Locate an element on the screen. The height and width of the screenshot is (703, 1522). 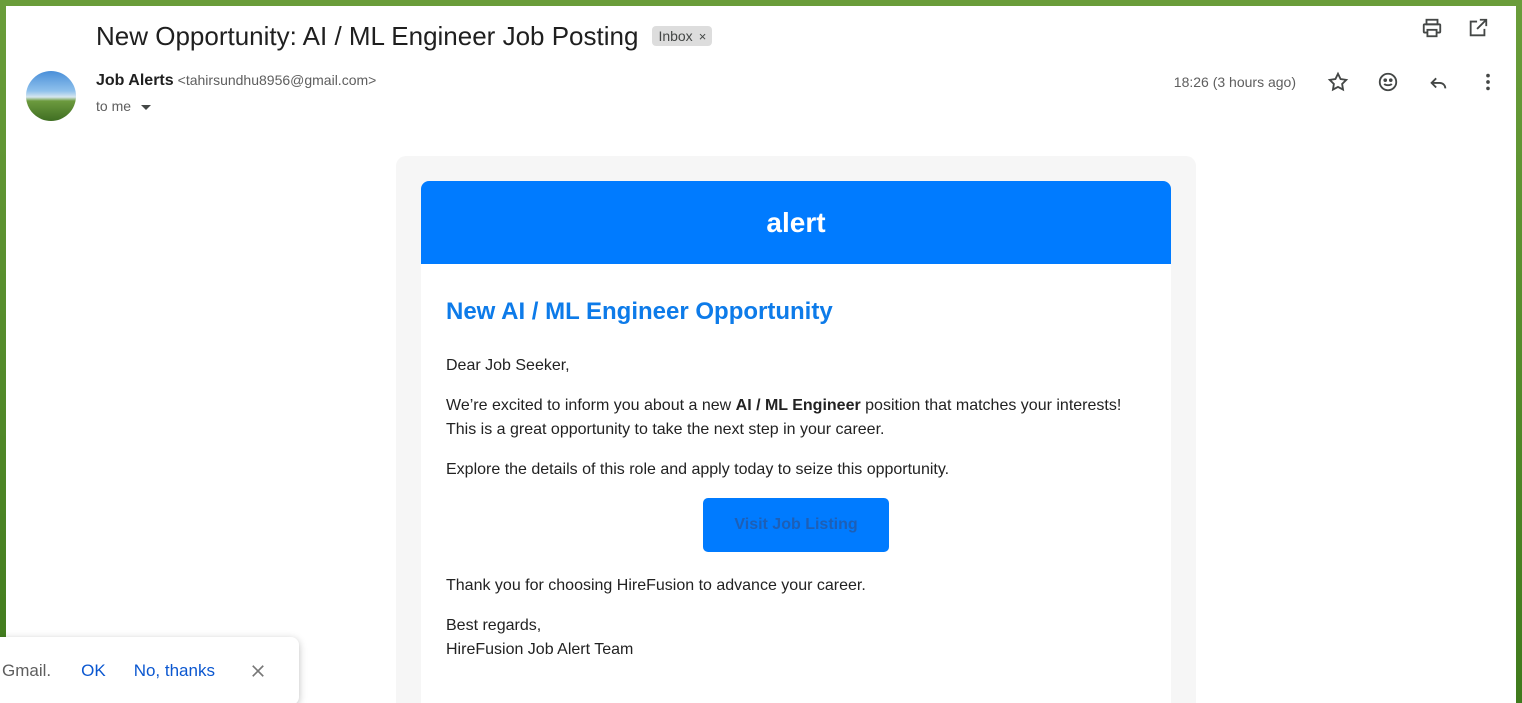
visit-job-listing-button: Visit Job Listing is located at coordinates (796, 525).